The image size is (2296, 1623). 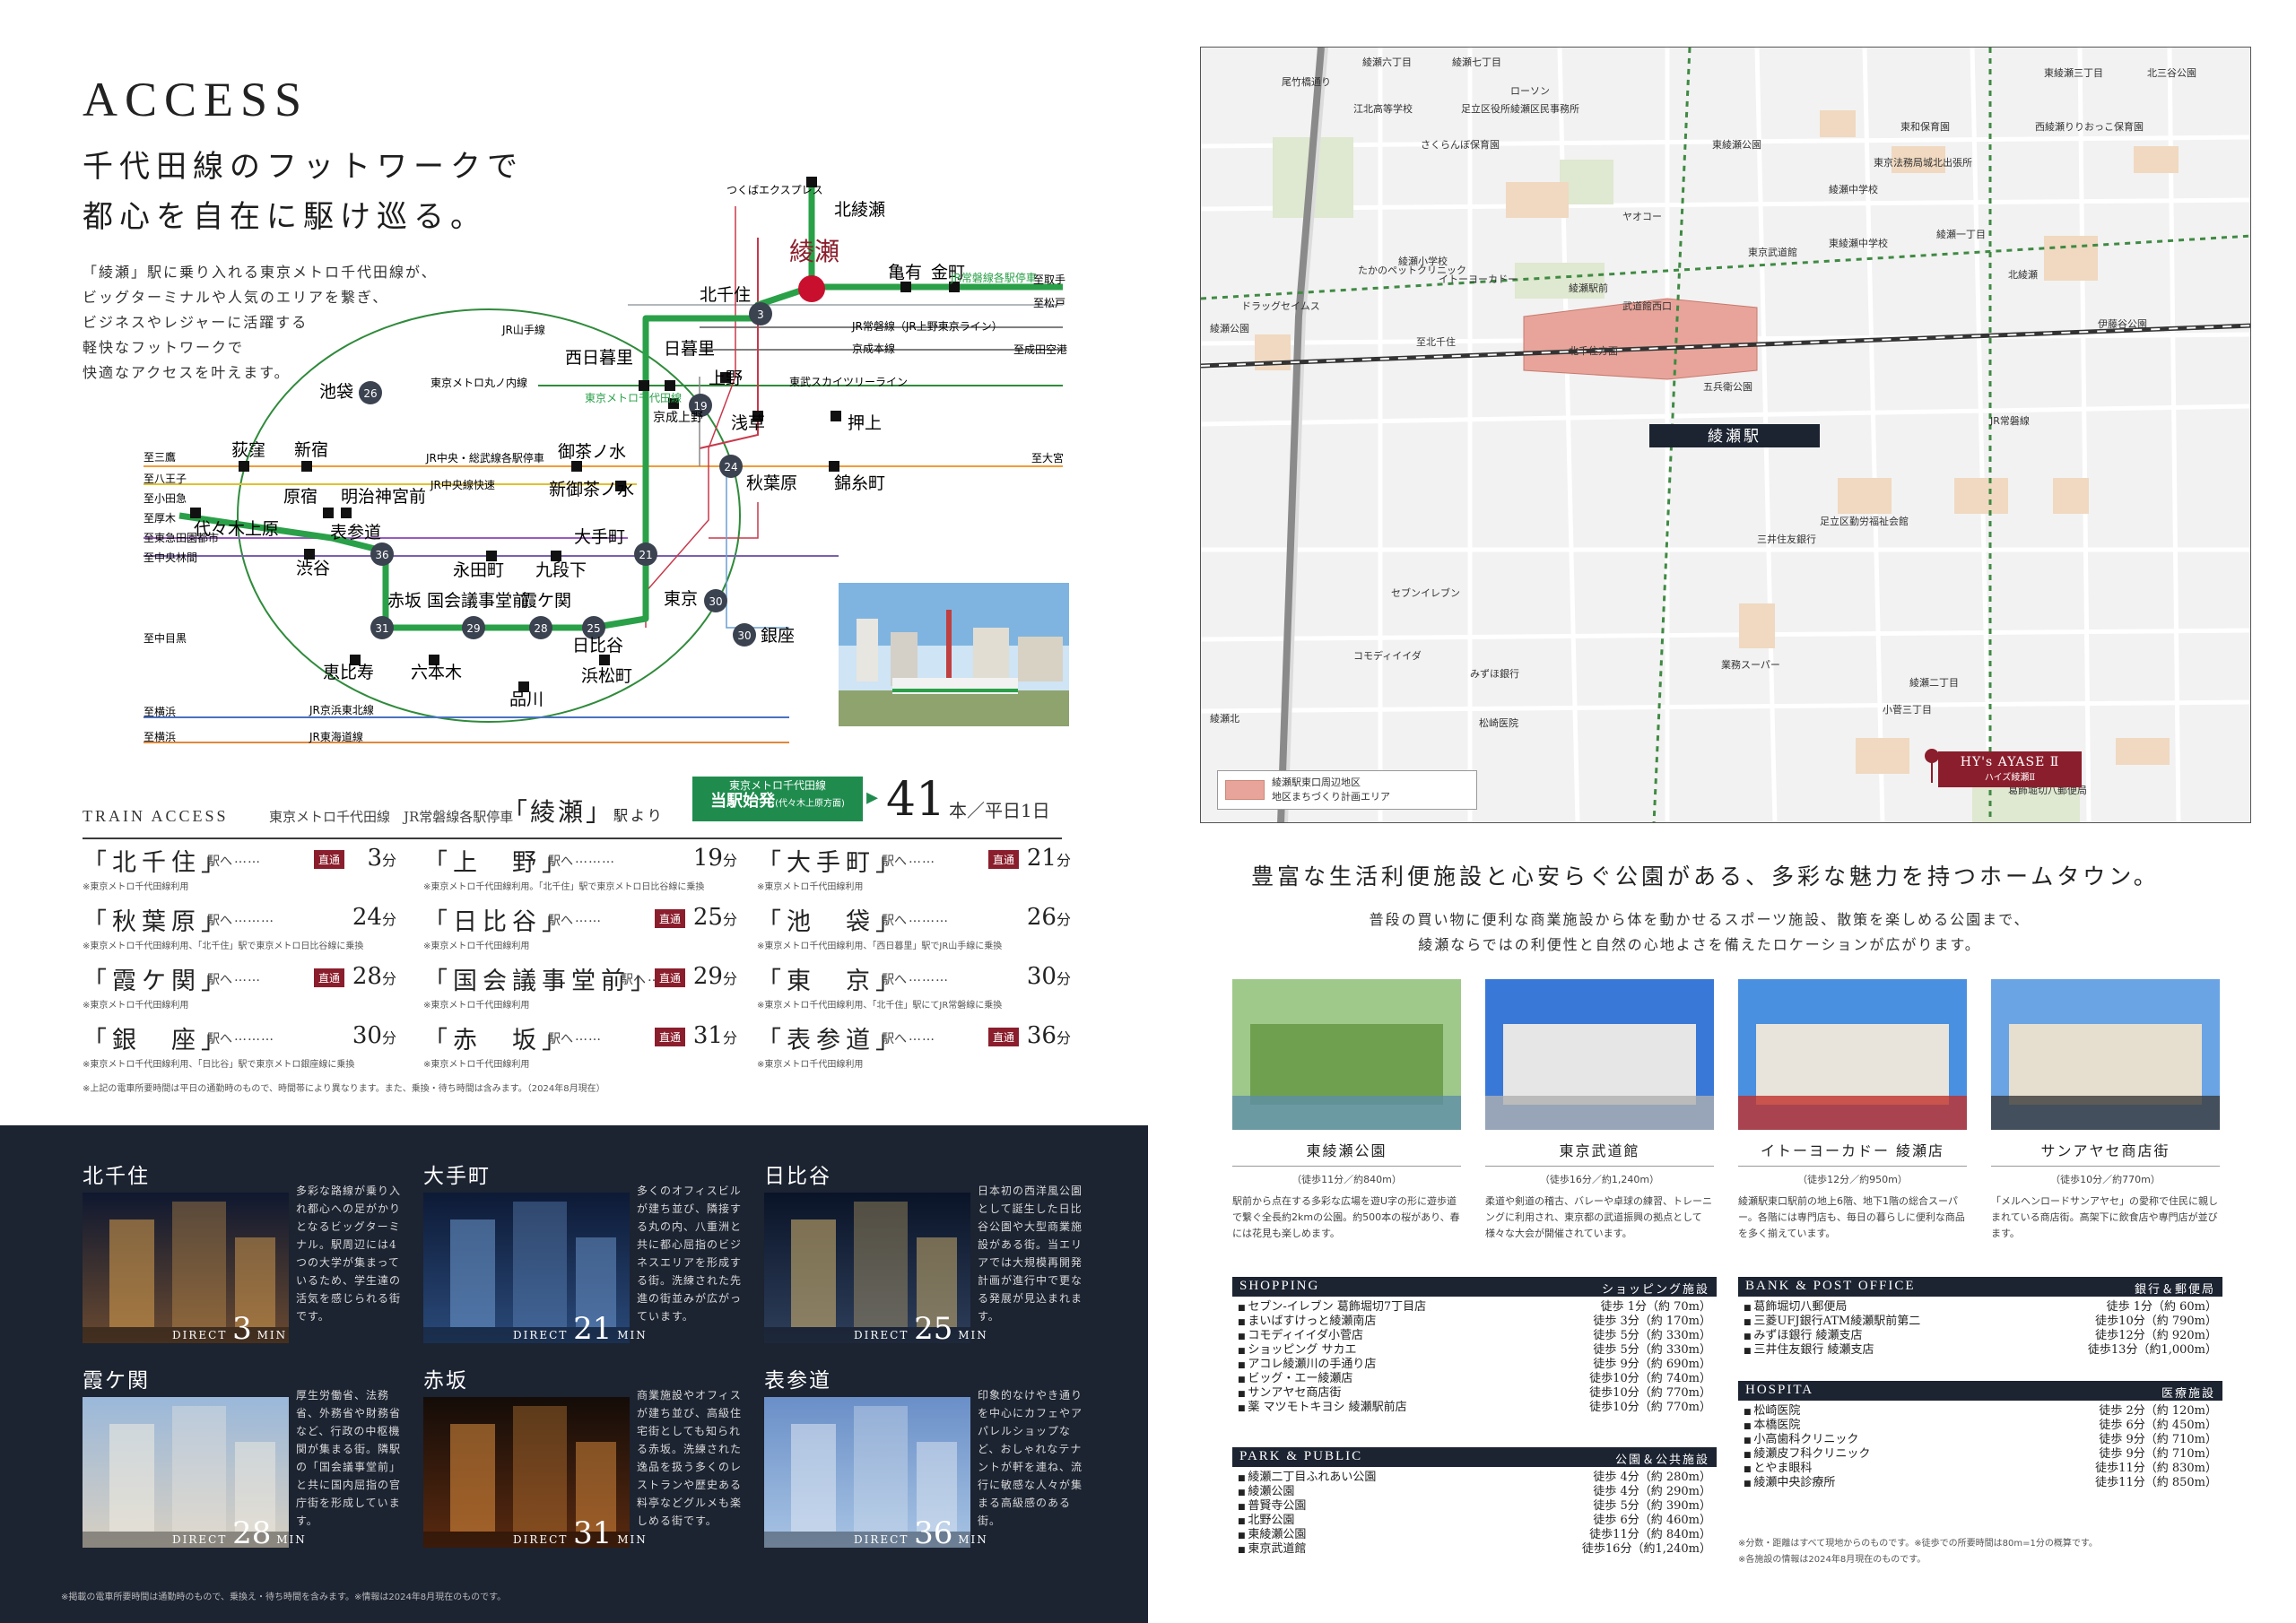 I want to click on facility-row: 松崎医院徒歩 2分（約 120m）, so click(x=1980, y=1409).